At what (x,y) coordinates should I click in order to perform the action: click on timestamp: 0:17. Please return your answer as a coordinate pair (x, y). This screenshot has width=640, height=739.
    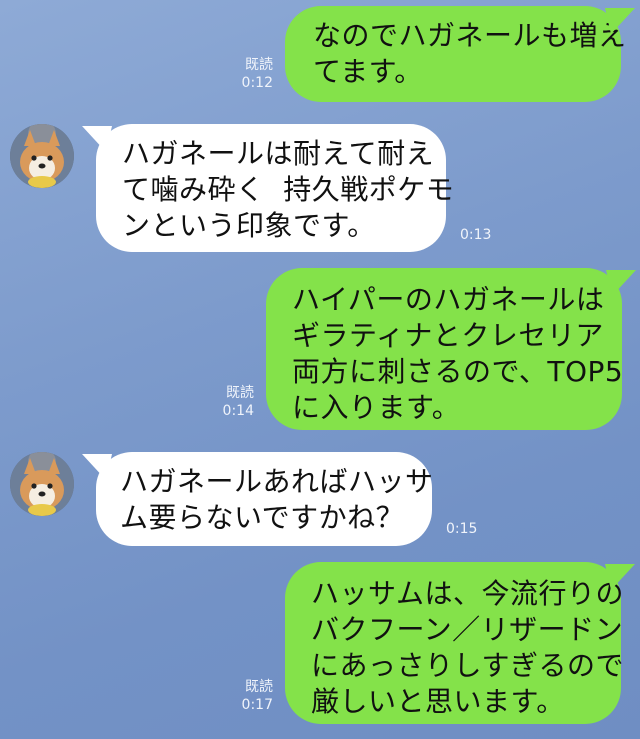
    Looking at the image, I should click on (257, 705).